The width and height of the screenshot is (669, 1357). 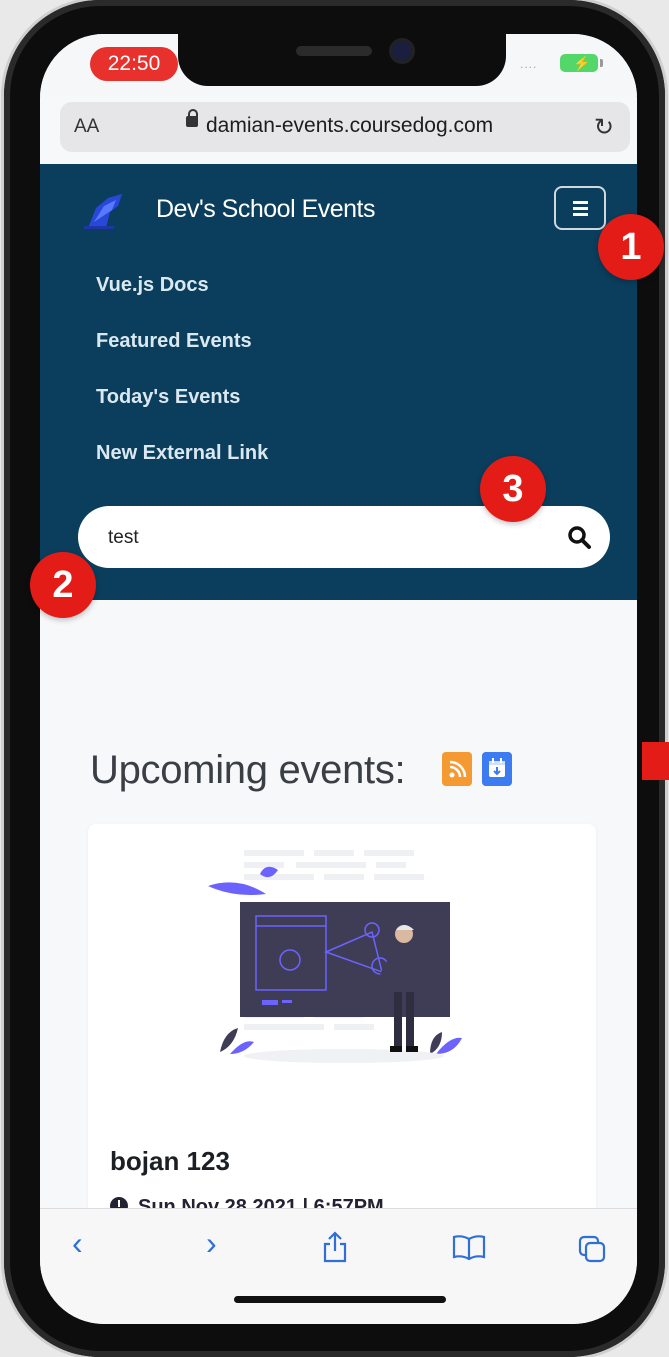 I want to click on nav-link-external: New External Link, so click(x=182, y=468).